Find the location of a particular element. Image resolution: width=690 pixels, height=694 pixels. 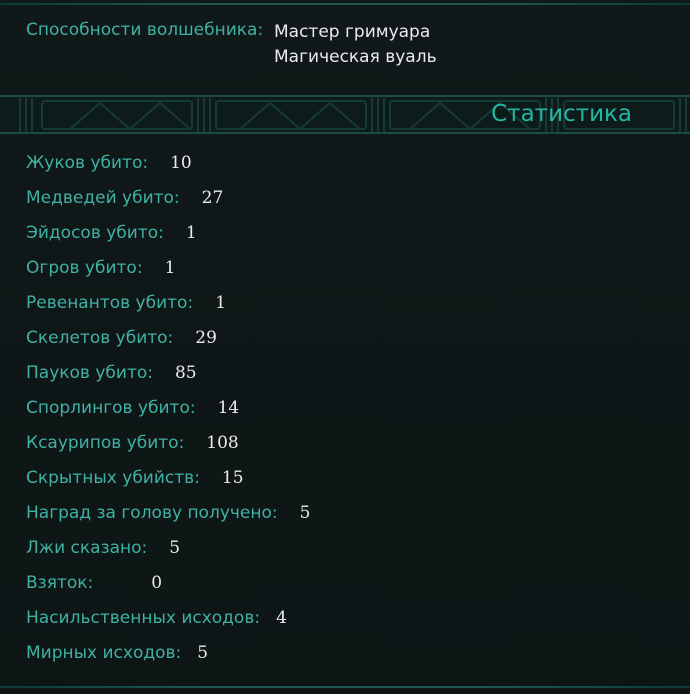

stat-row: Скрытных убийств: 15 is located at coordinates (346, 478).